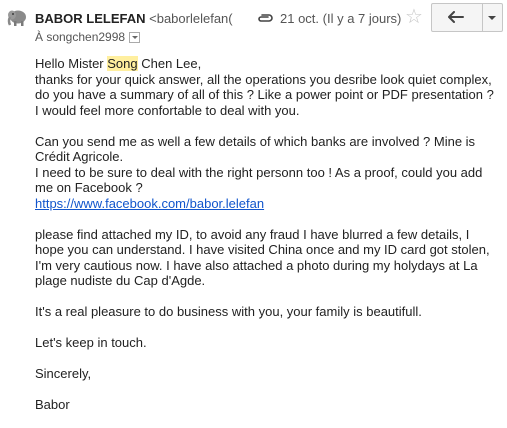 The width and height of the screenshot is (507, 428). I want to click on recipient: À songchen2998, so click(80, 37).